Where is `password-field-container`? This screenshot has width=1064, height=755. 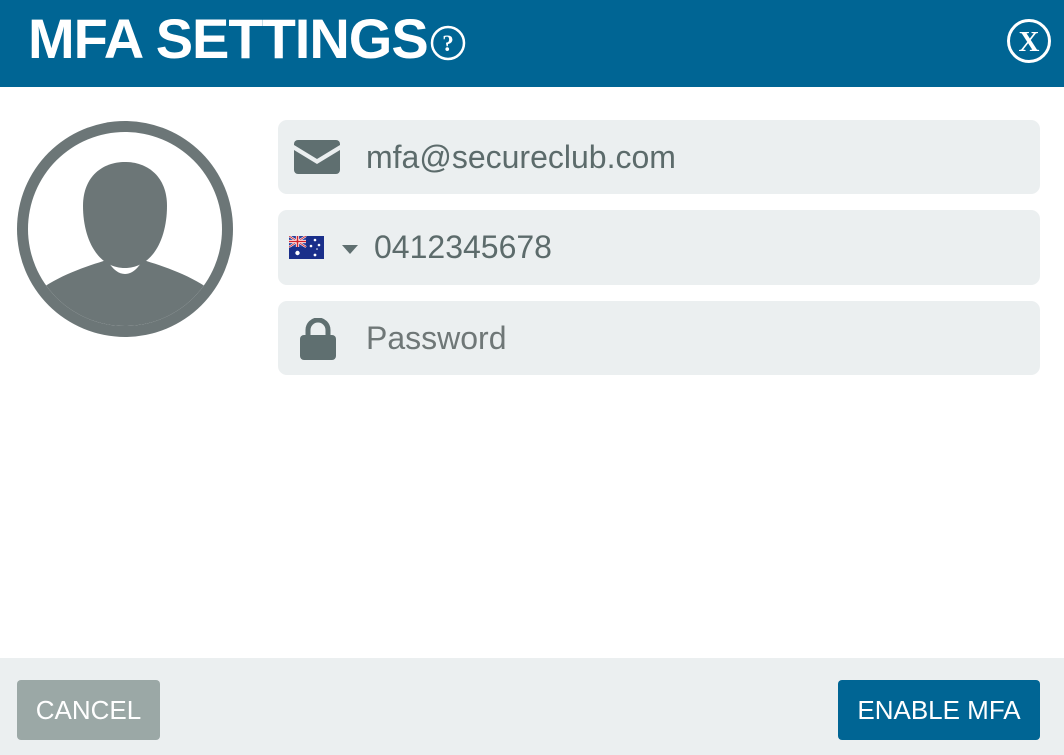 password-field-container is located at coordinates (659, 338).